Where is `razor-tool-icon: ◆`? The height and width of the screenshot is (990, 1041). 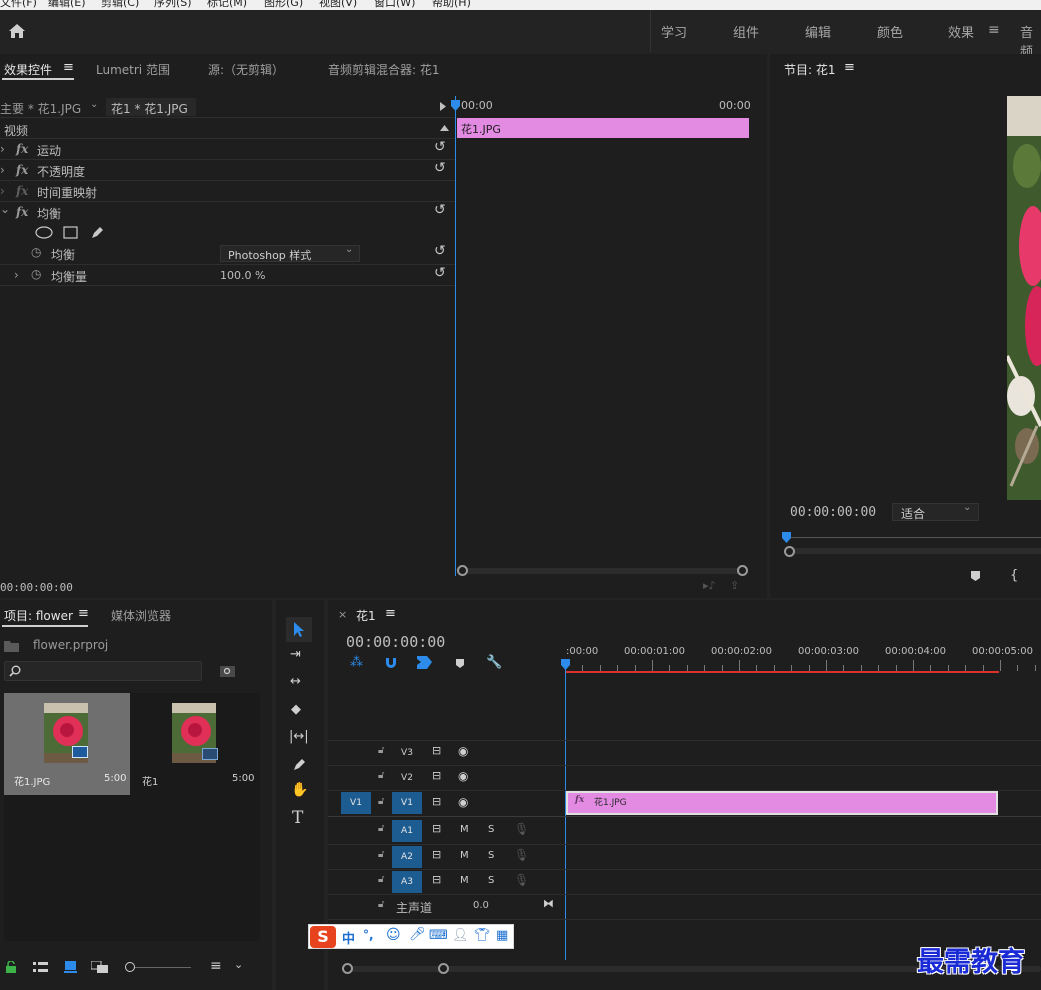
razor-tool-icon: ◆ is located at coordinates (296, 709).